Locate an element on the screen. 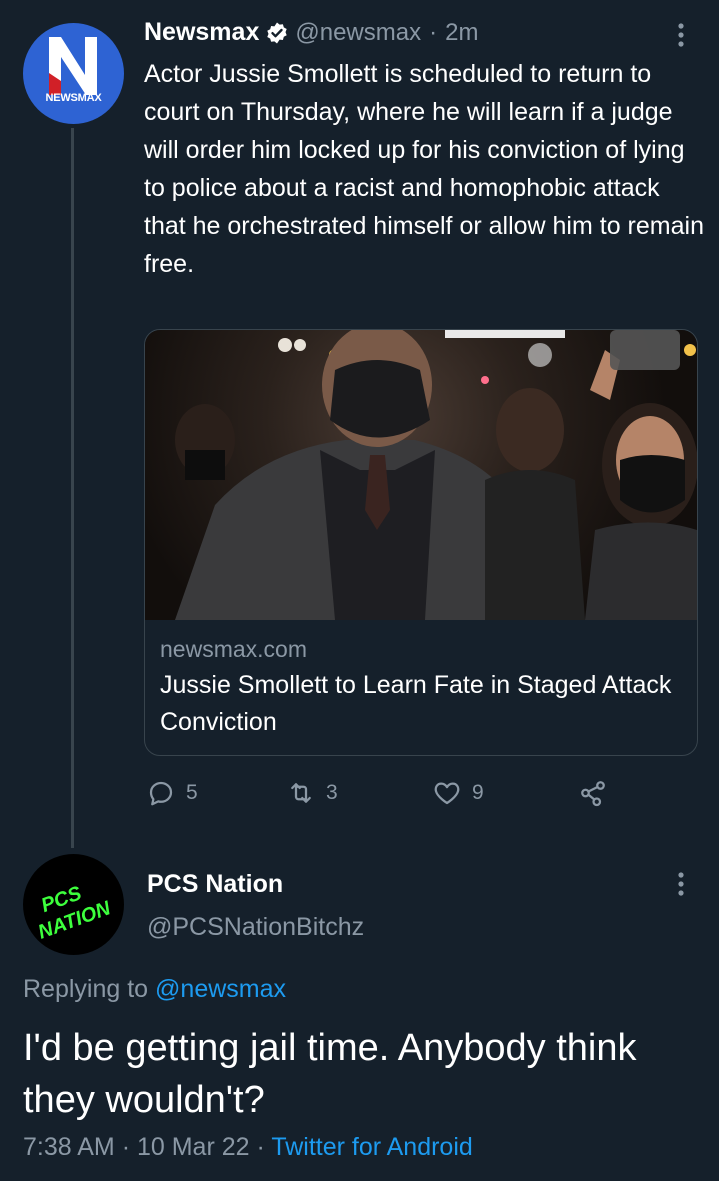 The image size is (719, 1181). replying-to-handle-link: @newsmax is located at coordinates (220, 989).